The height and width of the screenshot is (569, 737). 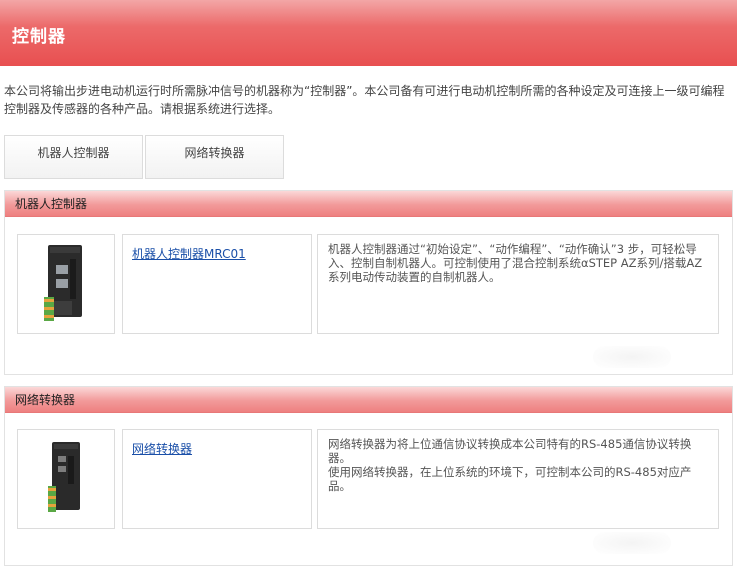 I want to click on product-link-network-converter: 网络转换器, so click(x=162, y=449).